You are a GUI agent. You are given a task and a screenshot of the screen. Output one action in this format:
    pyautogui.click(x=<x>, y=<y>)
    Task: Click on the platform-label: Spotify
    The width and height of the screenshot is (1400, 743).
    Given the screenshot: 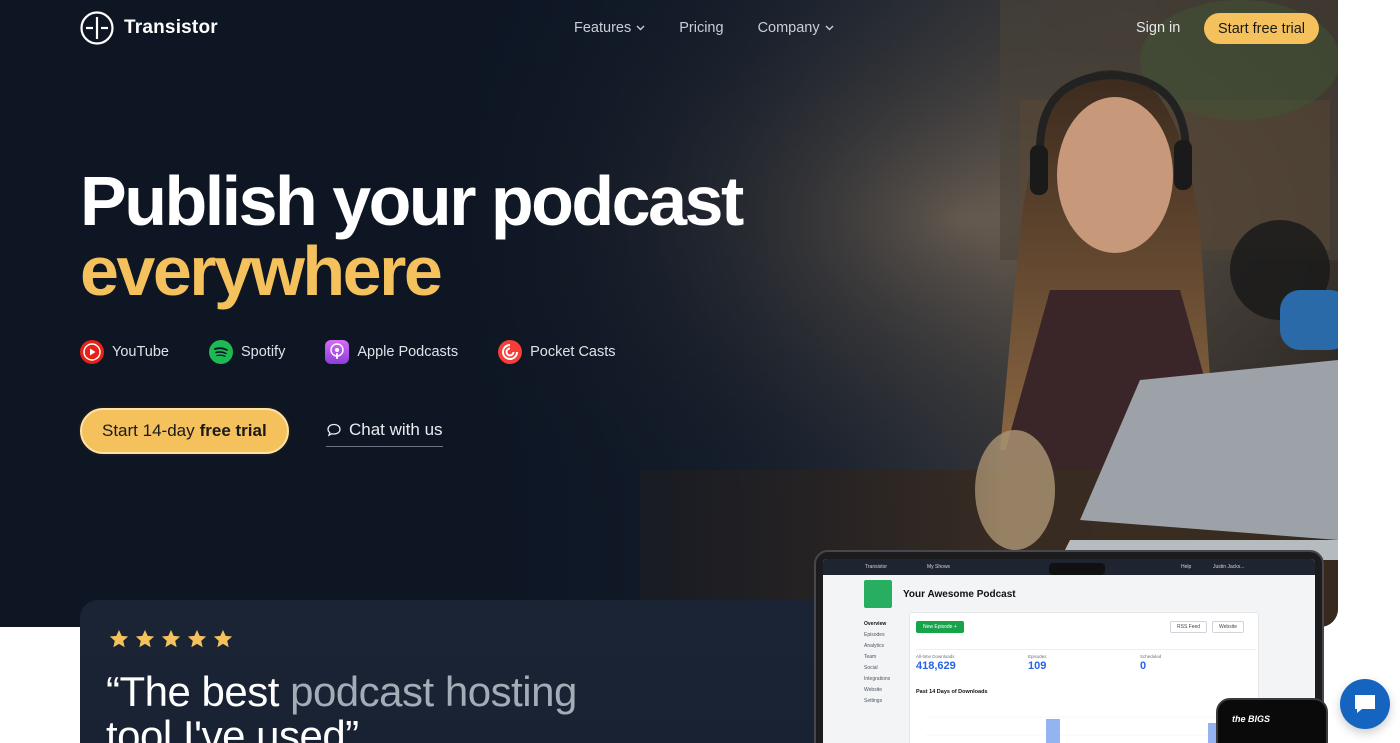 What is the action you would take?
    pyautogui.click(x=263, y=352)
    